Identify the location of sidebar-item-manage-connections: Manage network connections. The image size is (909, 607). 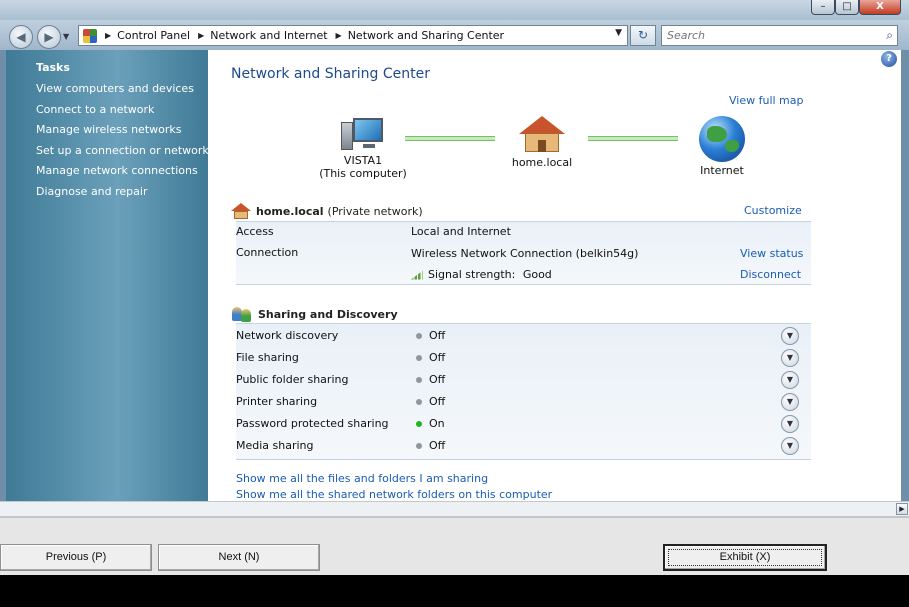
(117, 170).